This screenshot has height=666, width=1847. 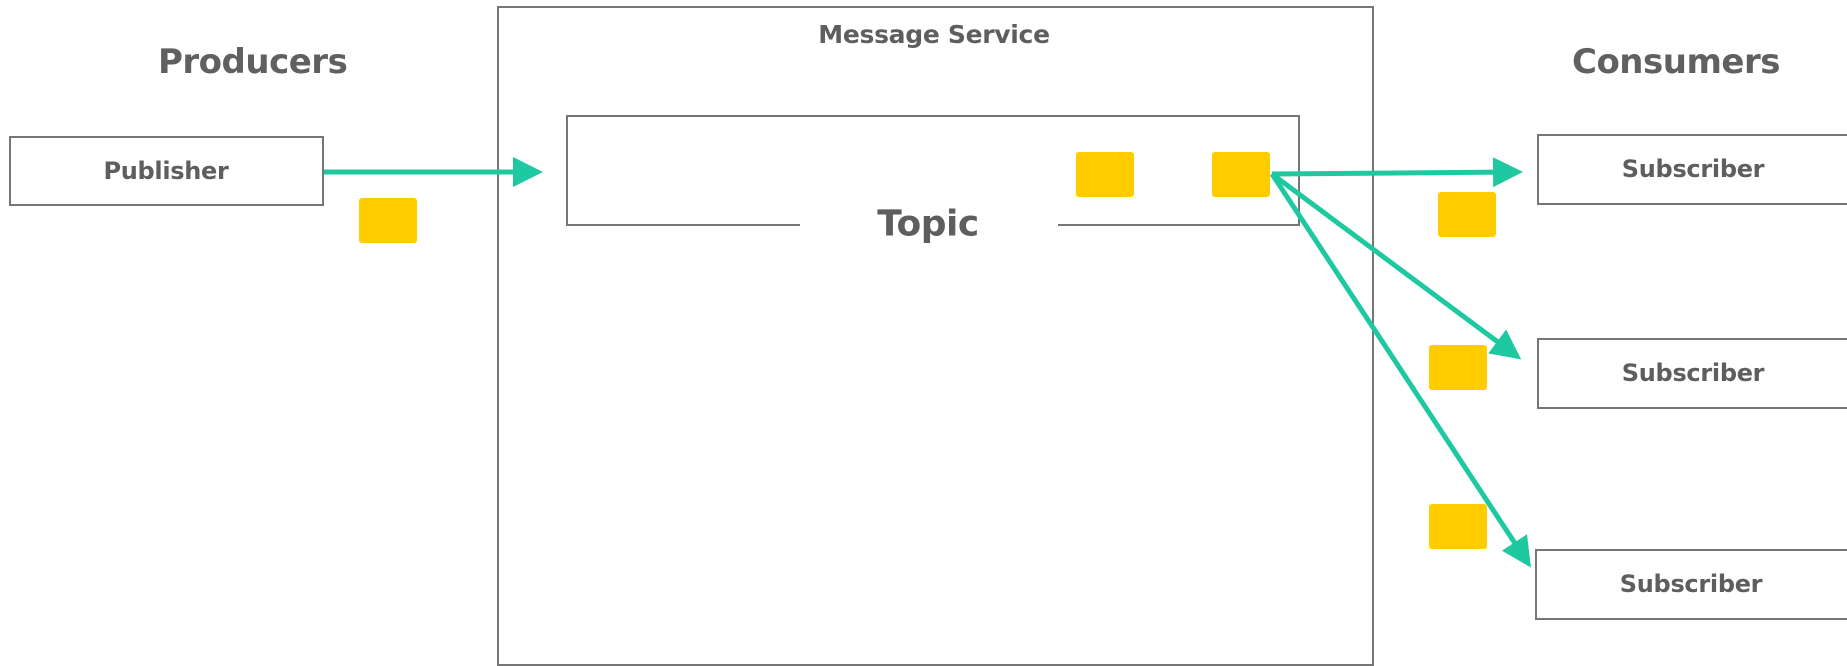 I want to click on publisher-label: Publisher, so click(x=166, y=171).